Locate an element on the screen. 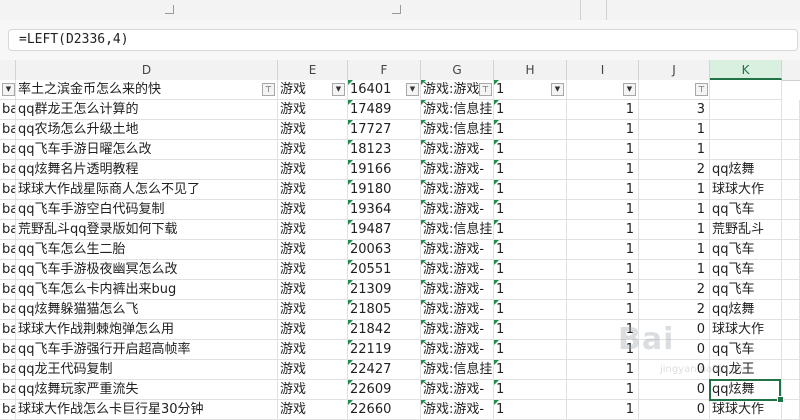 This screenshot has width=800, height=420. cell-j: 0 is located at coordinates (674, 390).